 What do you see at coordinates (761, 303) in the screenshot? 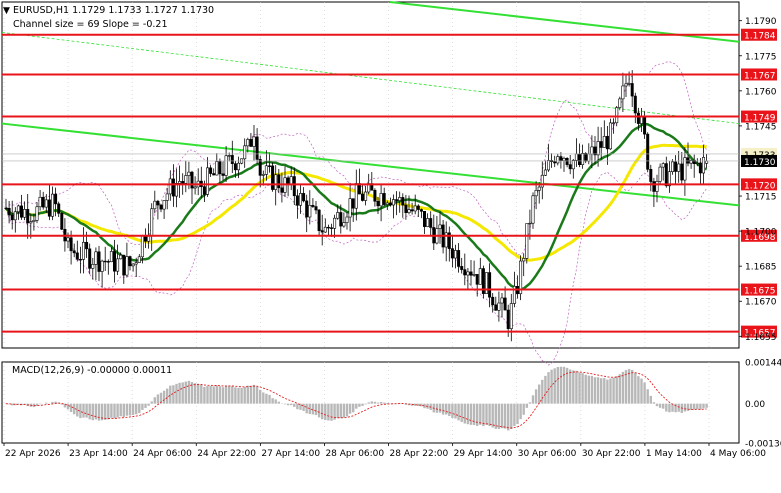
I see `price-axis-label: 1.1670` at bounding box center [761, 303].